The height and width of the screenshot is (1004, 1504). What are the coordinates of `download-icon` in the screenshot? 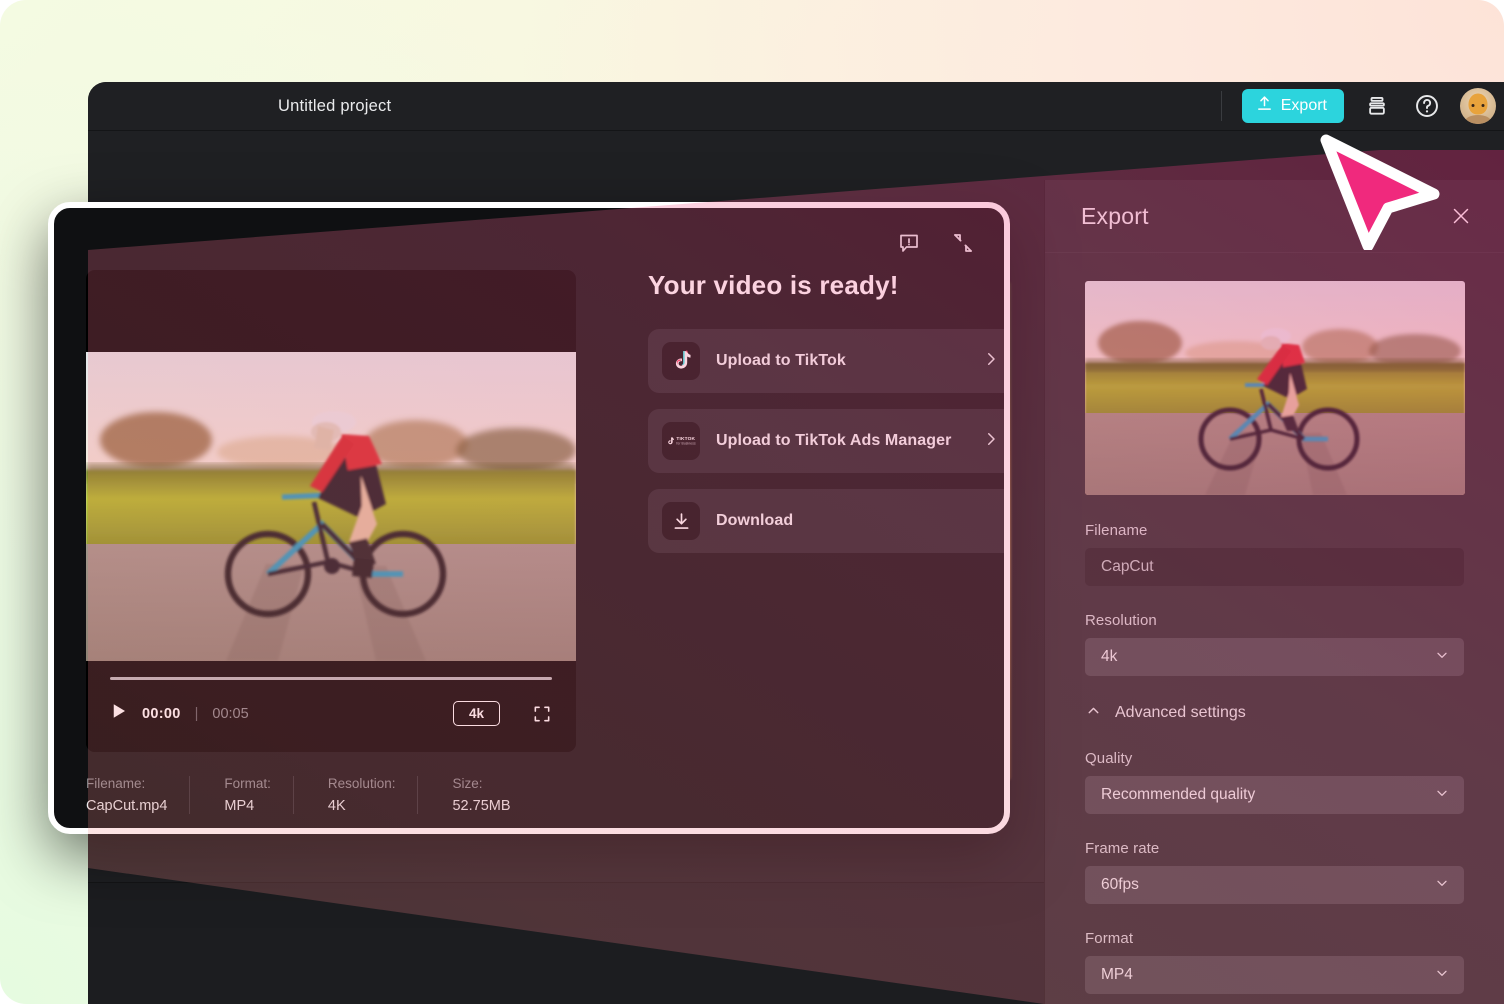 It's located at (681, 521).